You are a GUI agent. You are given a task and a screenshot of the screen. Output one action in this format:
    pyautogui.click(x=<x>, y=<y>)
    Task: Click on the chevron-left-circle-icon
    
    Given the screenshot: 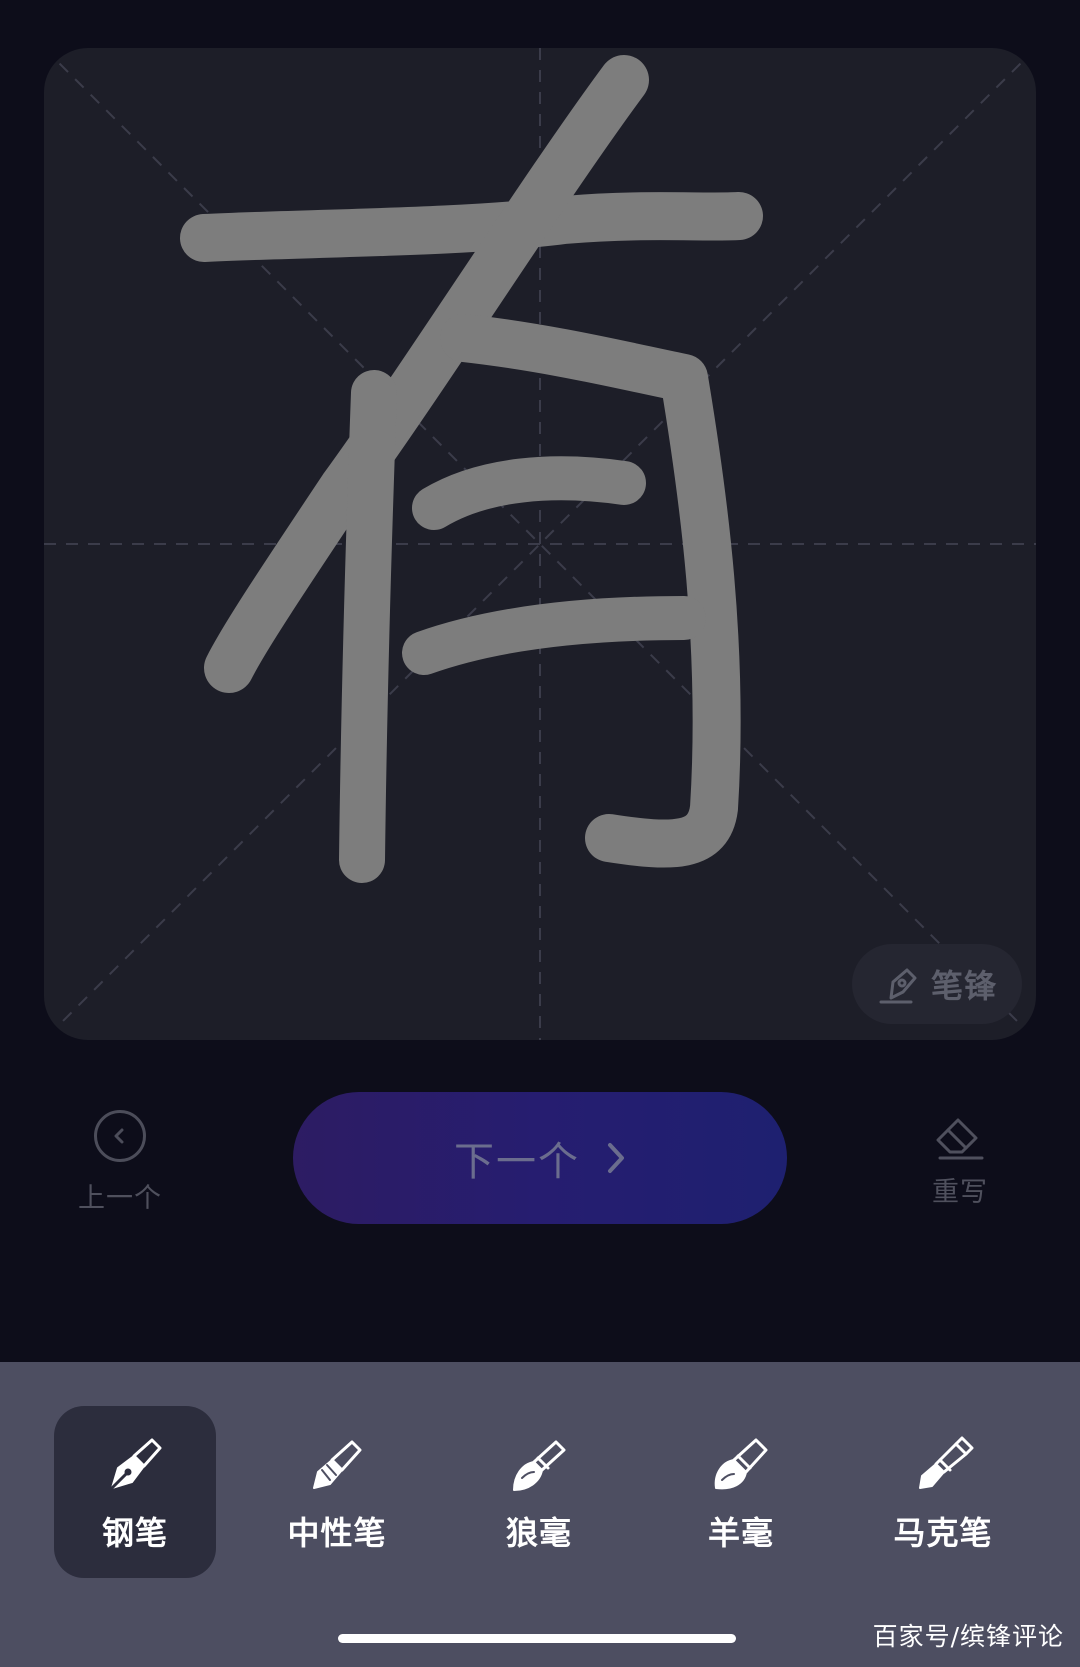 What is the action you would take?
    pyautogui.click(x=120, y=1136)
    